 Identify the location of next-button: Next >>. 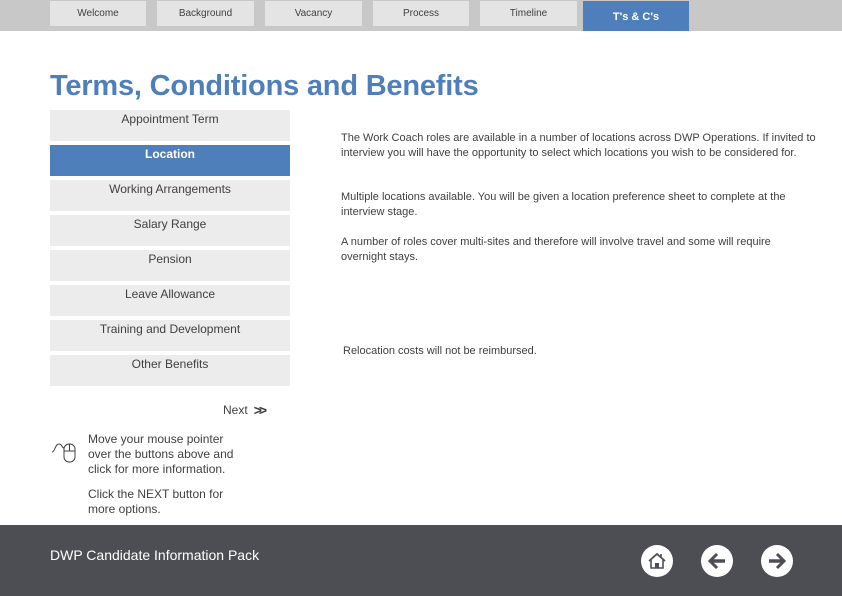
(245, 410).